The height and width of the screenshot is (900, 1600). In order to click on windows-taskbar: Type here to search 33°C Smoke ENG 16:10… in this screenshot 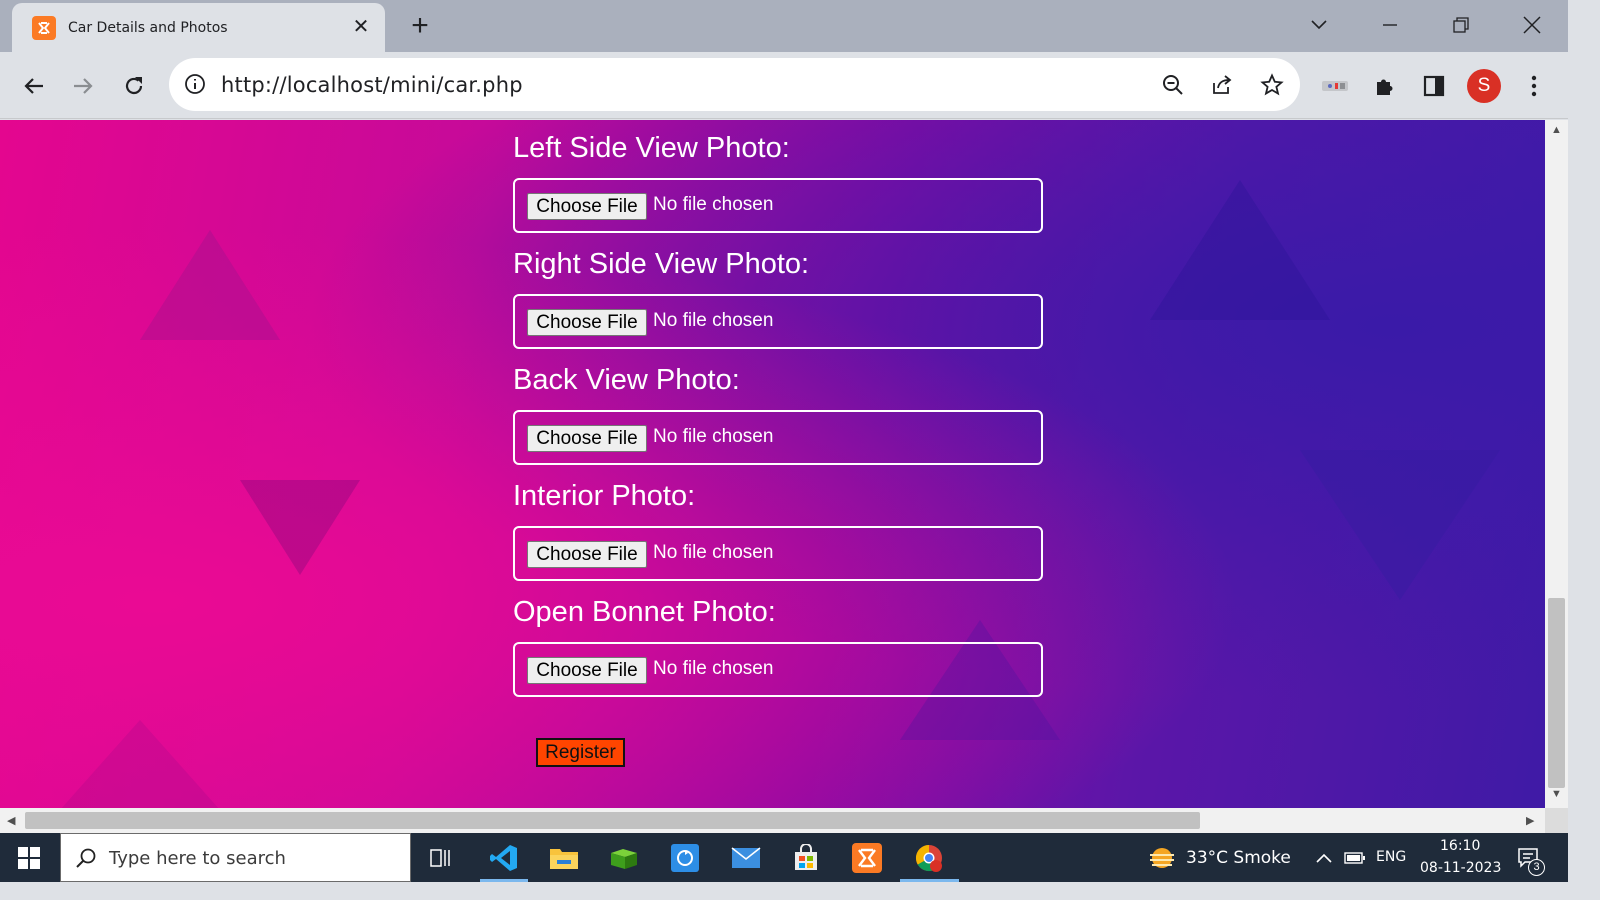, I will do `click(784, 857)`.